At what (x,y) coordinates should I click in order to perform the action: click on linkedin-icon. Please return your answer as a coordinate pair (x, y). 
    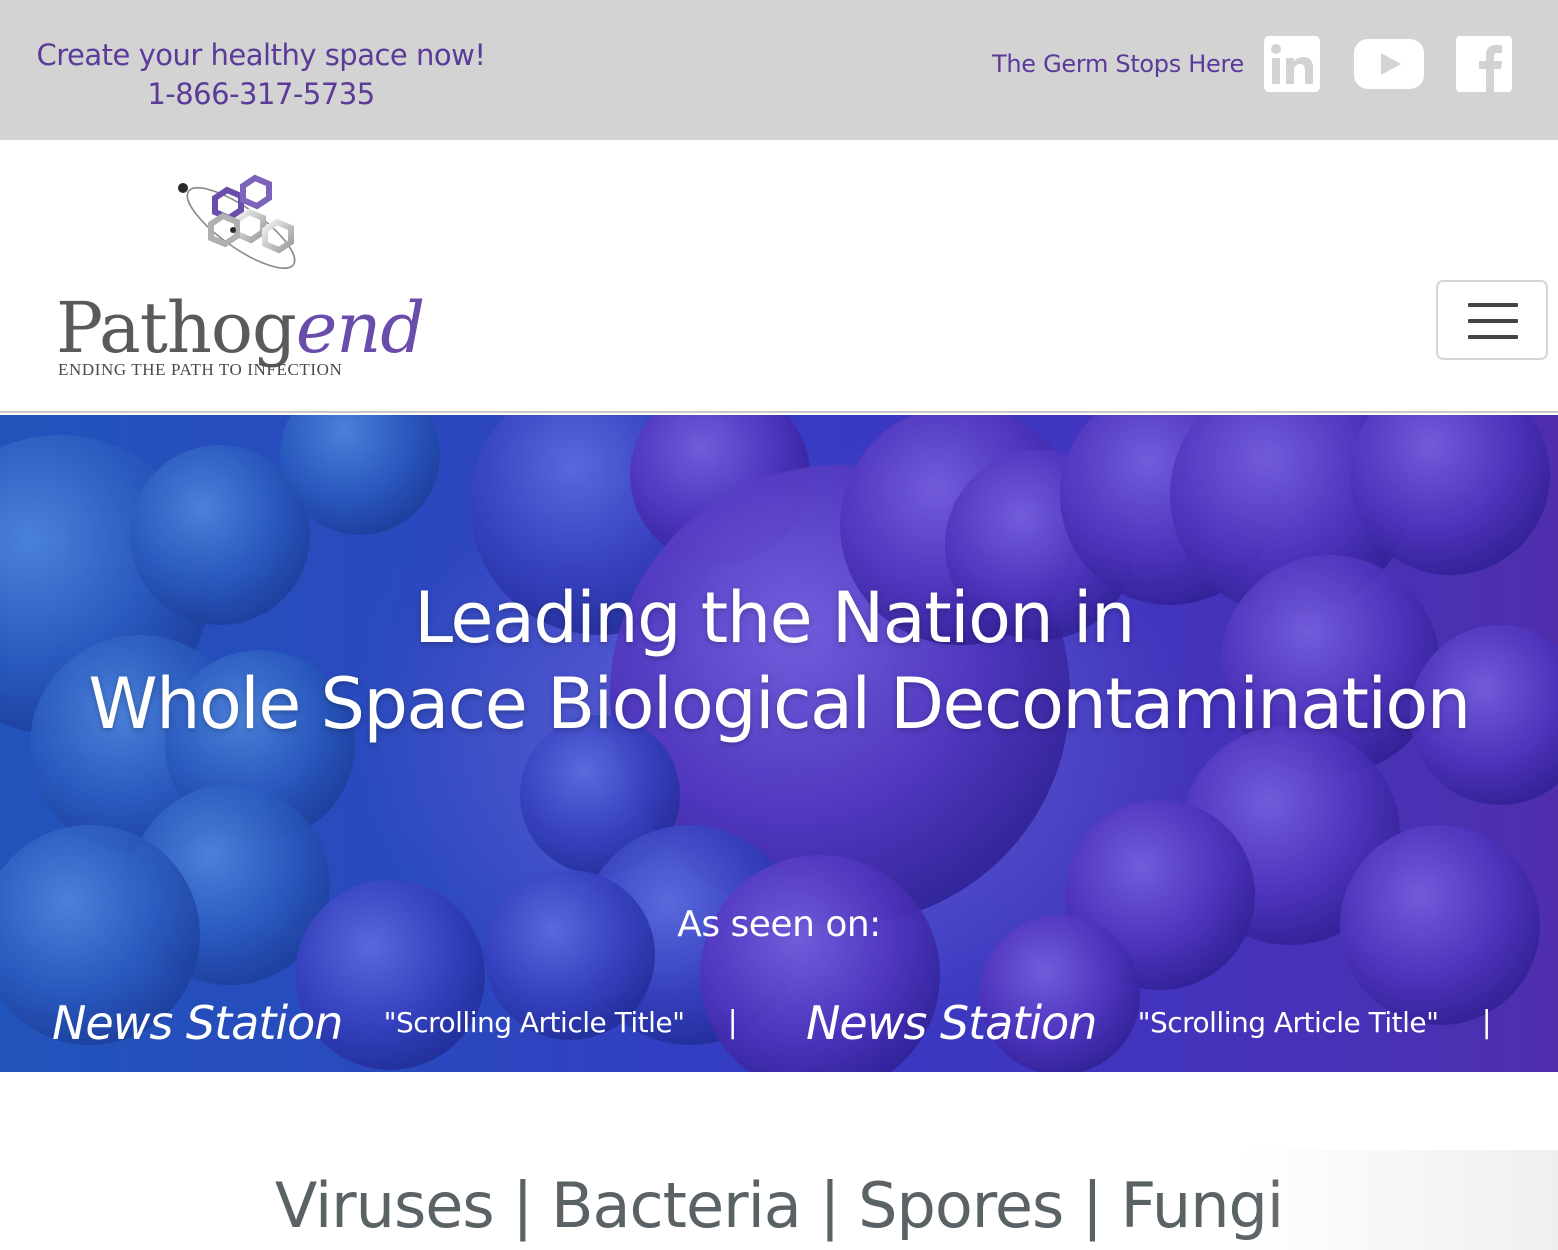
    Looking at the image, I should click on (1292, 64).